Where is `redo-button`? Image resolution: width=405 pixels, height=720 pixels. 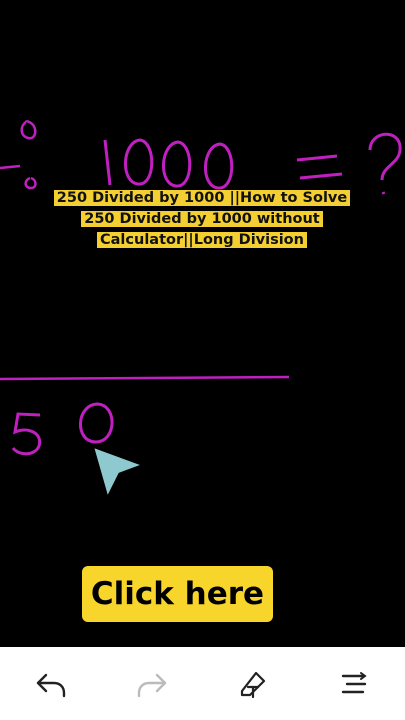 redo-button is located at coordinates (152, 684).